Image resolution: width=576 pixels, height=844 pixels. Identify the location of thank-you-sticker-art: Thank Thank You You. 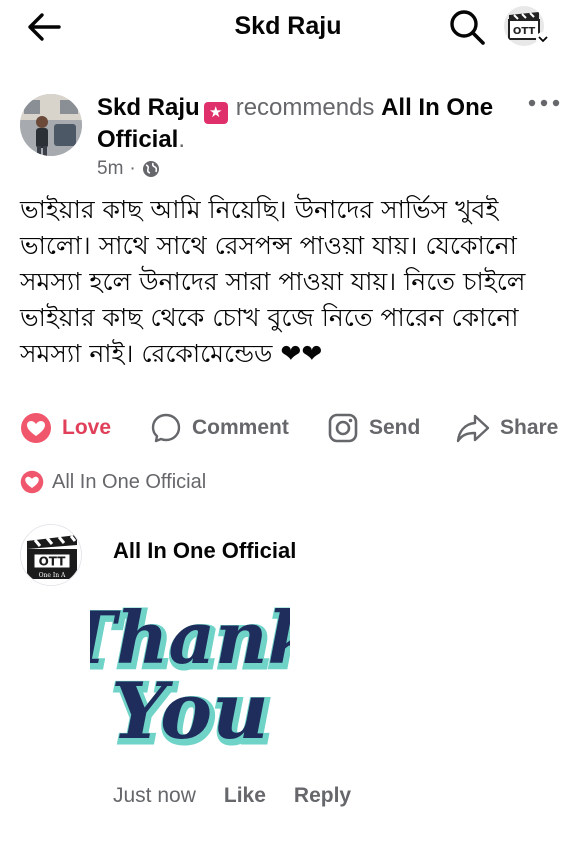
(192, 679).